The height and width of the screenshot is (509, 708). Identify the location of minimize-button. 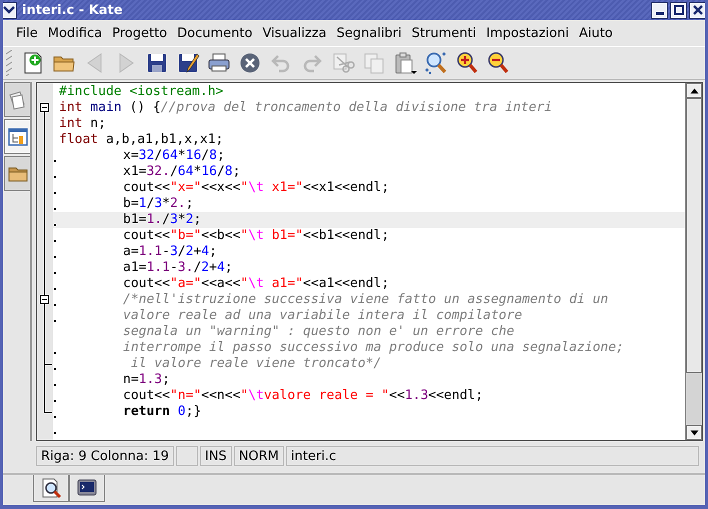
(659, 10).